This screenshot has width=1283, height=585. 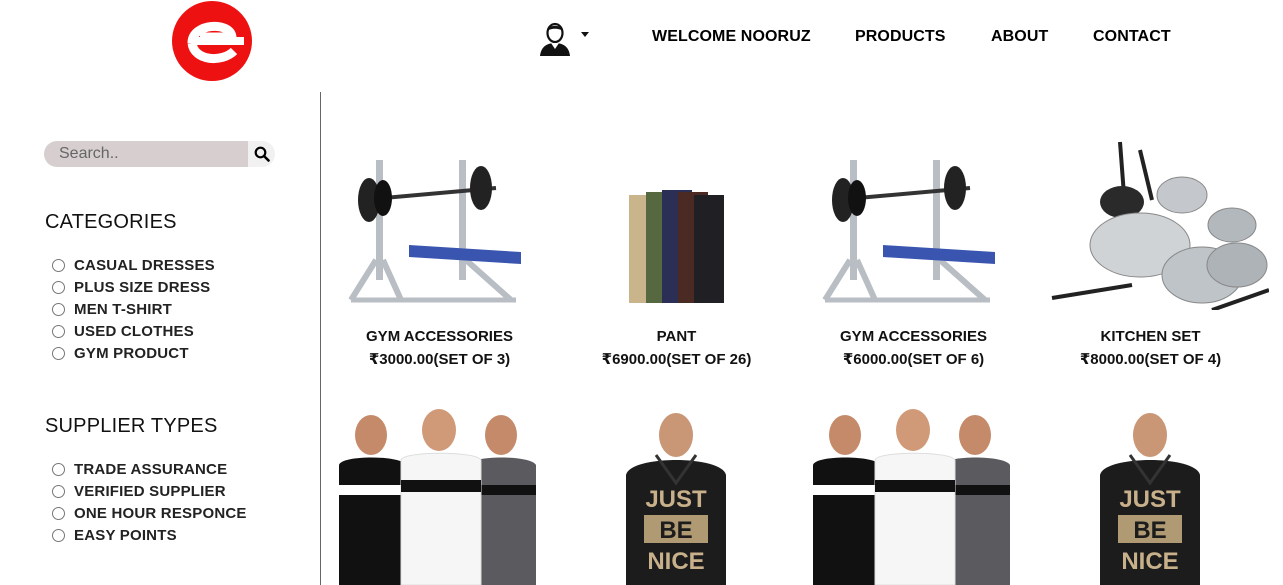 I want to click on cookware-image, so click(x=1160, y=225).